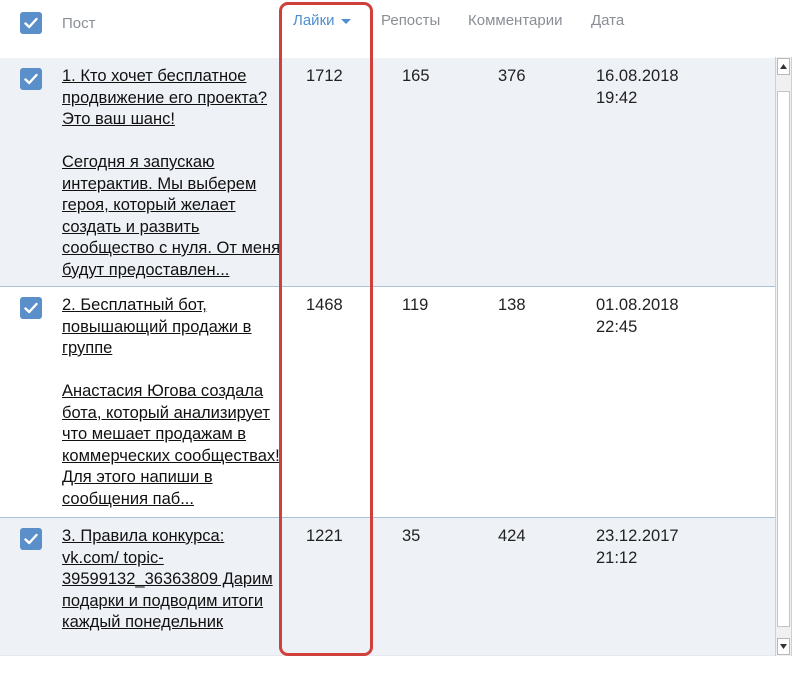 The height and width of the screenshot is (676, 807). I want to click on column-header-post: Пост, so click(79, 23).